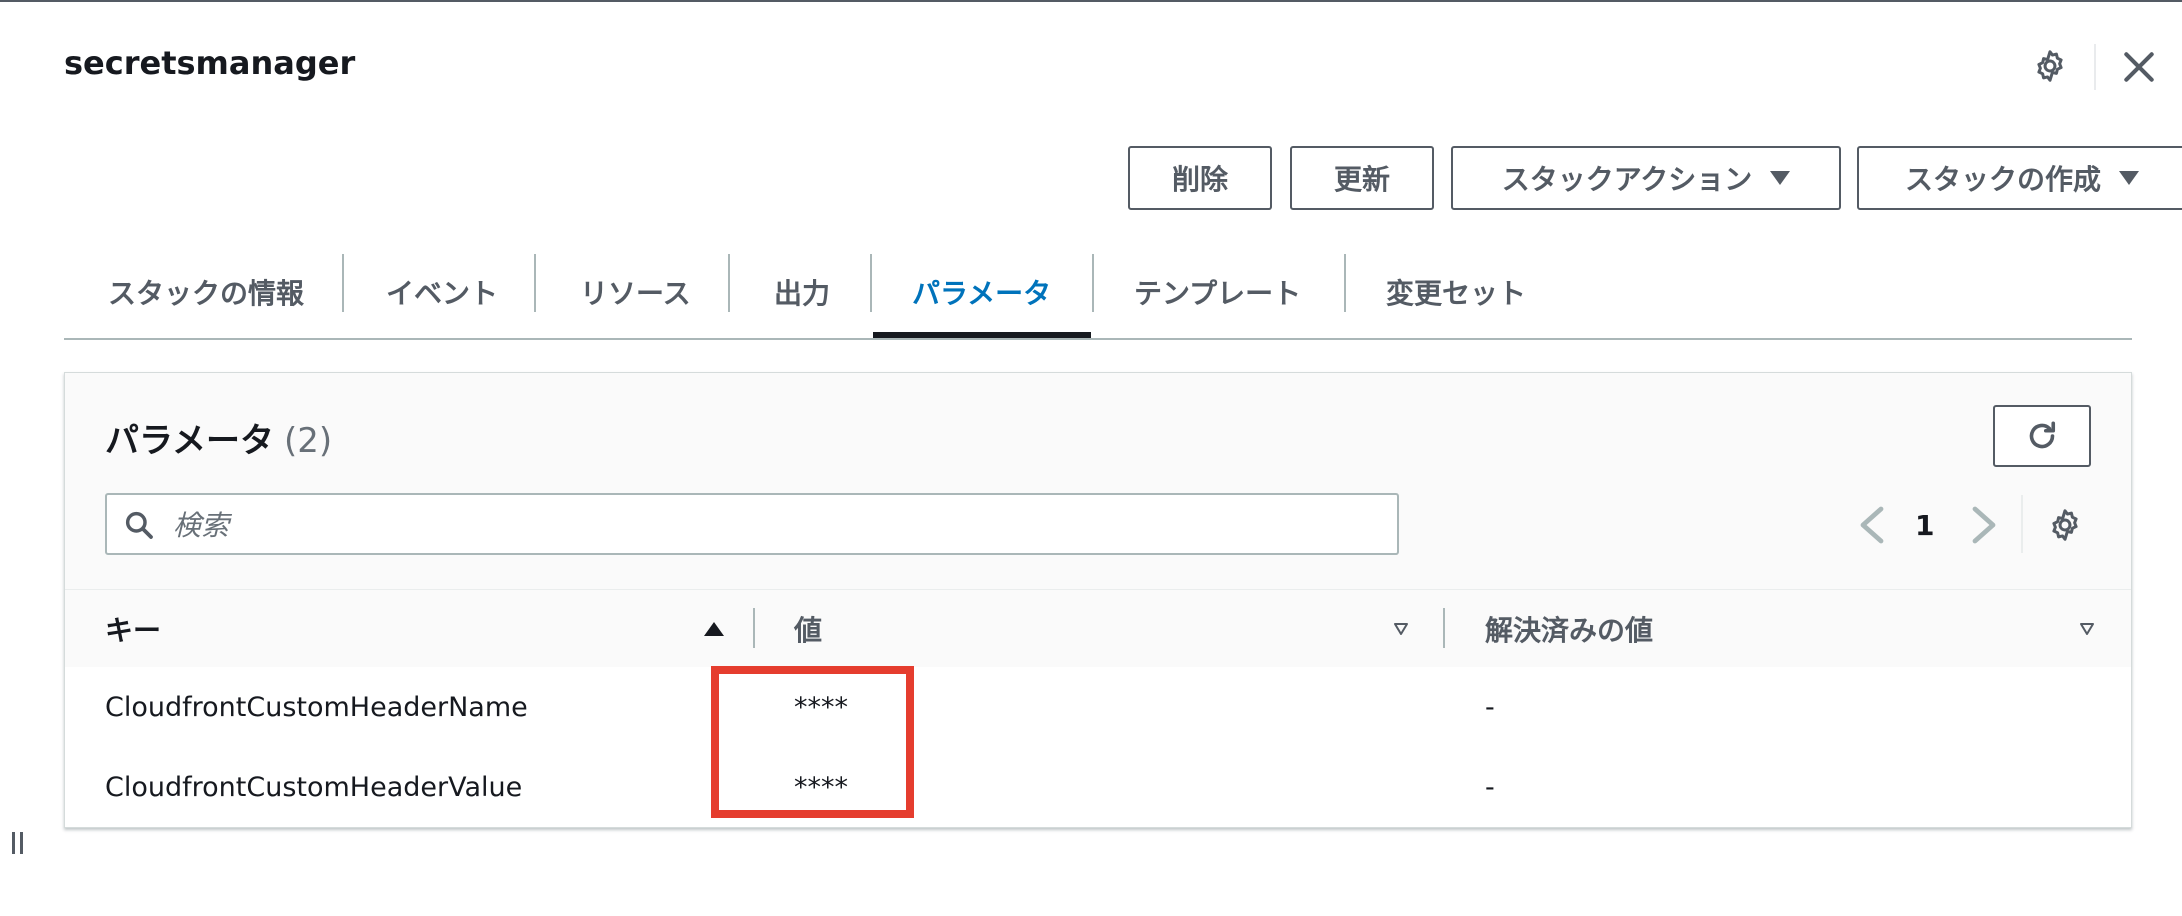 Image resolution: width=2182 pixels, height=916 pixels. Describe the element at coordinates (210, 63) in the screenshot. I see `page-title: secretsmanager` at that location.